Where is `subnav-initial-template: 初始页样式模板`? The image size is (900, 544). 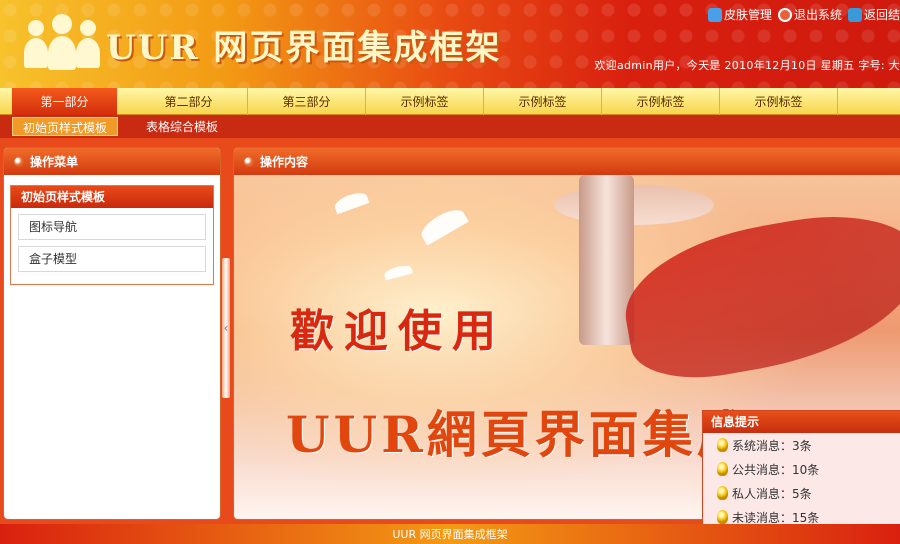 subnav-initial-template: 初始页样式模板 is located at coordinates (65, 126).